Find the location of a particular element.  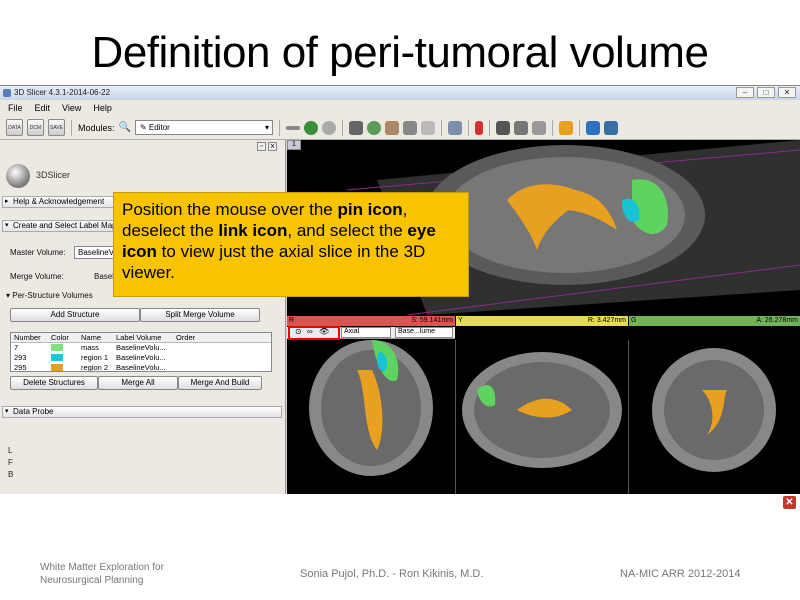

close-panel-icon: x is located at coordinates (272, 146).